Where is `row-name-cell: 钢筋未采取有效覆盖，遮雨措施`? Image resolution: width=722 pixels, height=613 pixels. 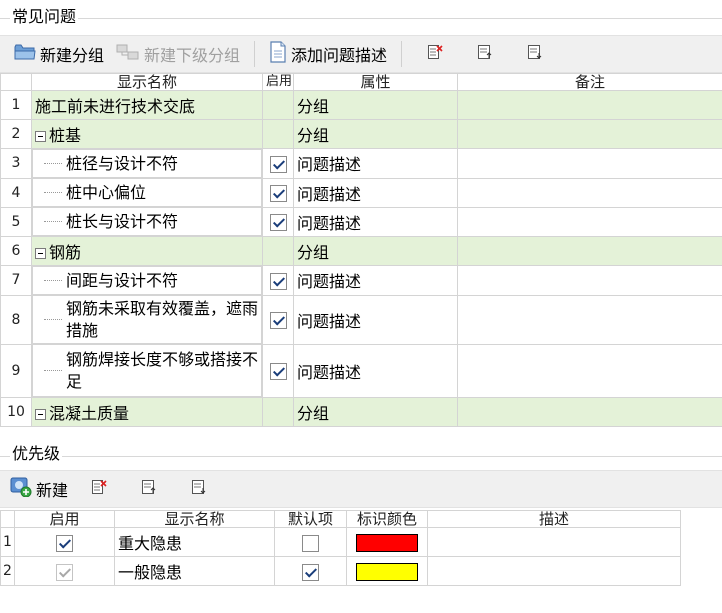 row-name-cell: 钢筋未采取有效覆盖，遮雨措施 is located at coordinates (147, 319).